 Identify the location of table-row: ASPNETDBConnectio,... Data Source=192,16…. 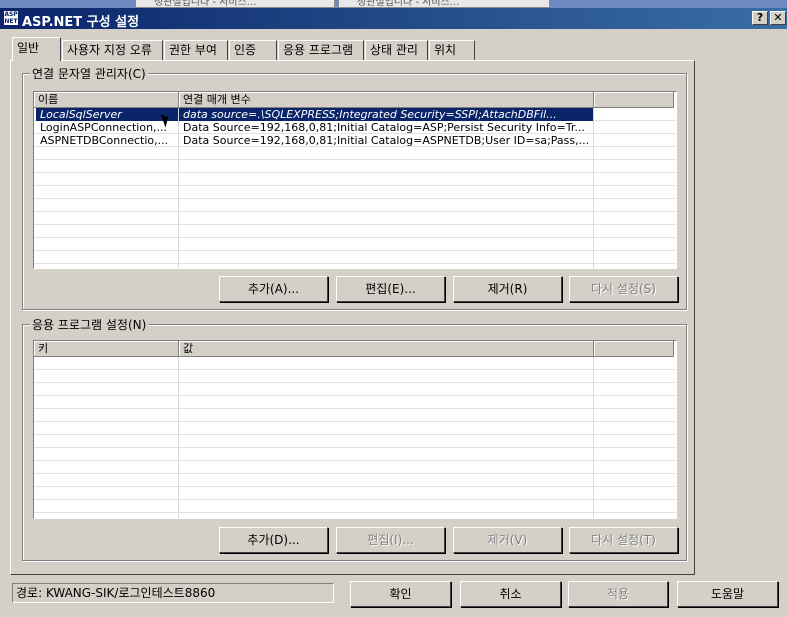
(354, 140).